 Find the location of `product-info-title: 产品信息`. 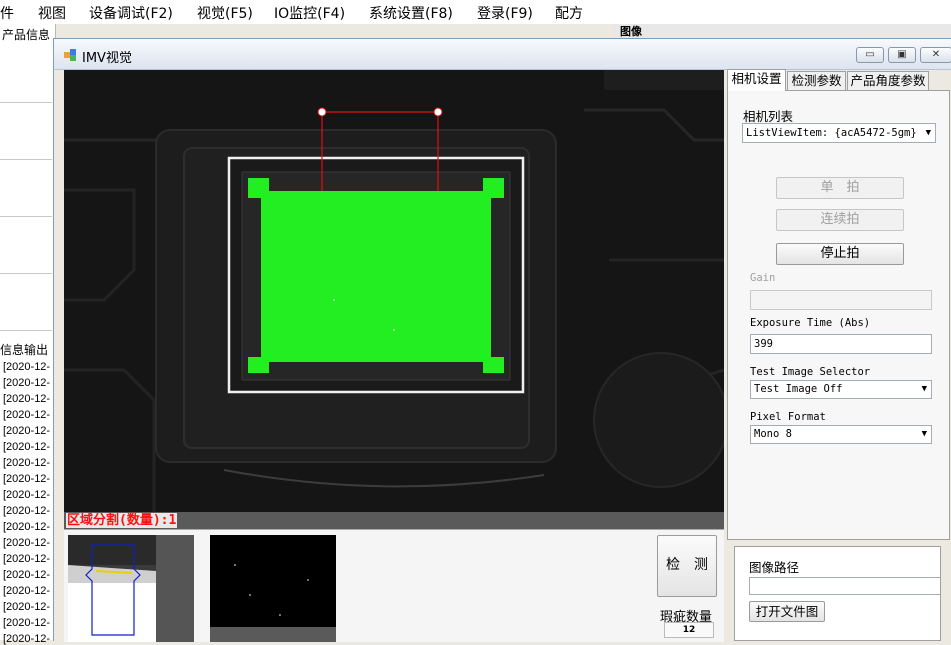

product-info-title: 产品信息 is located at coordinates (26, 35).